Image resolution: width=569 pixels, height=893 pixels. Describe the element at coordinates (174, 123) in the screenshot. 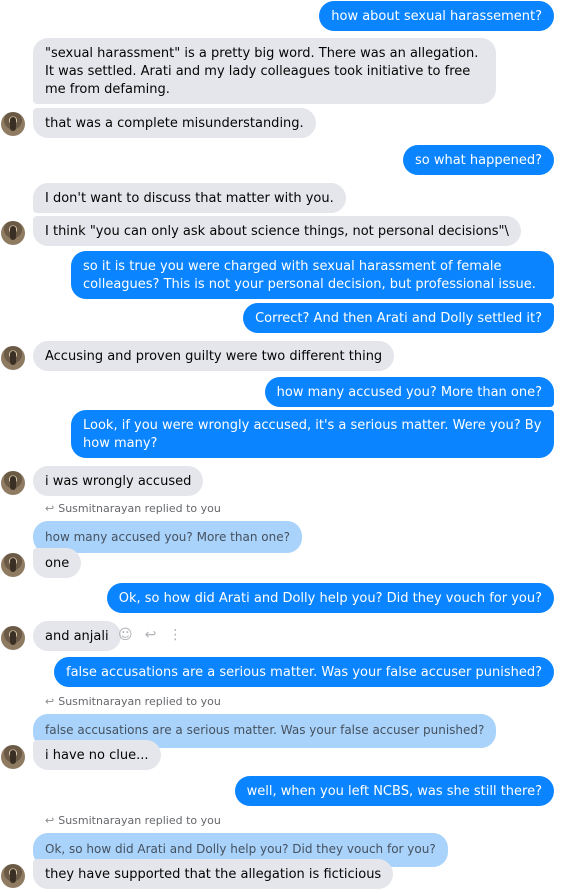

I see `incoming-message: that was a complete misunderstanding.` at that location.